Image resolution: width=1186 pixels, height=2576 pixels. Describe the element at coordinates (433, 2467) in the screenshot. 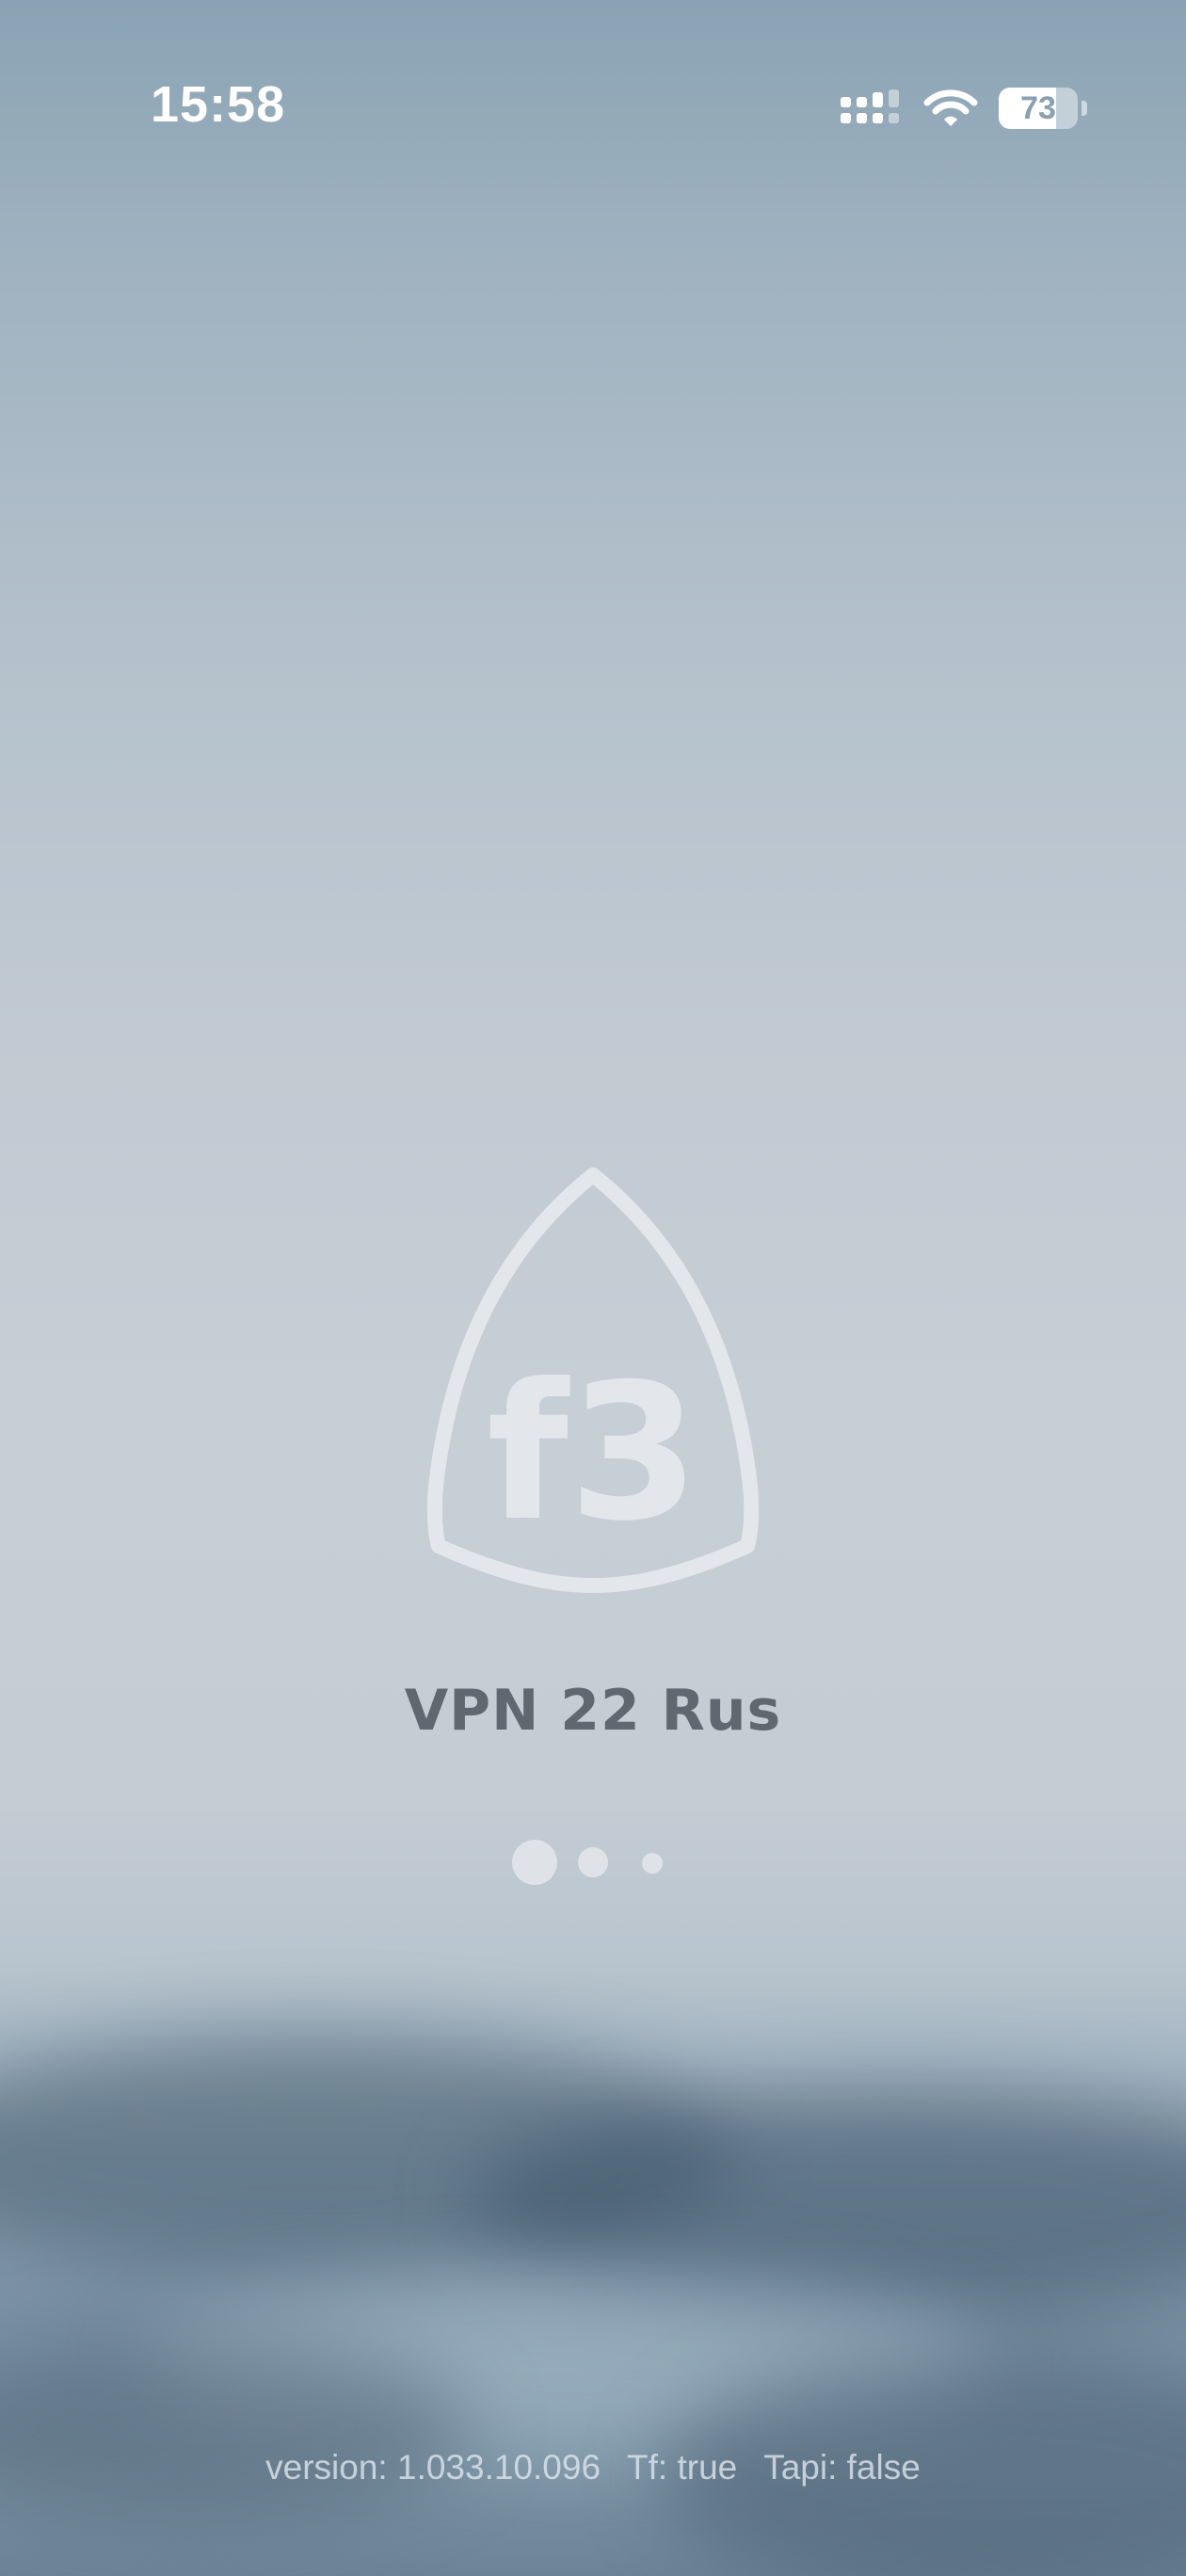

I see `version-text: version: 1.033.10.096` at that location.